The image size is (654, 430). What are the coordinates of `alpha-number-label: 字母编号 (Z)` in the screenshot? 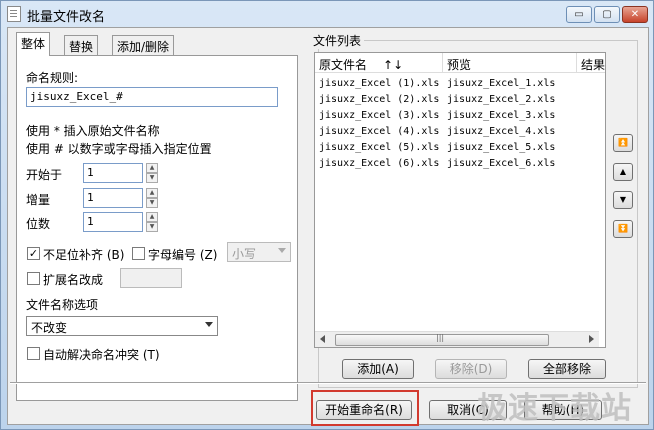 It's located at (183, 255).